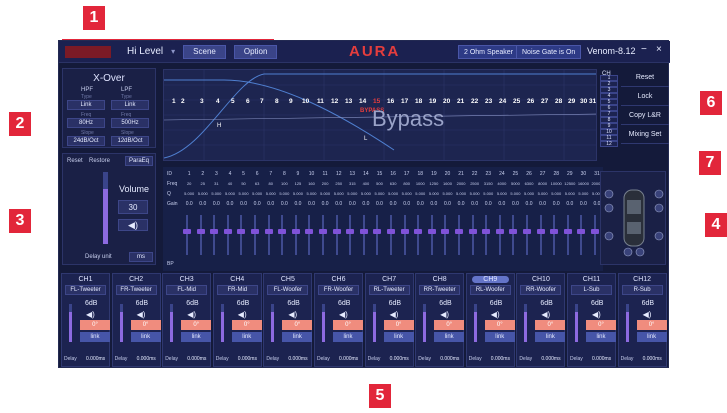 The width and height of the screenshot is (727, 413). What do you see at coordinates (287, 279) in the screenshot?
I see `channel-name: CH5` at bounding box center [287, 279].